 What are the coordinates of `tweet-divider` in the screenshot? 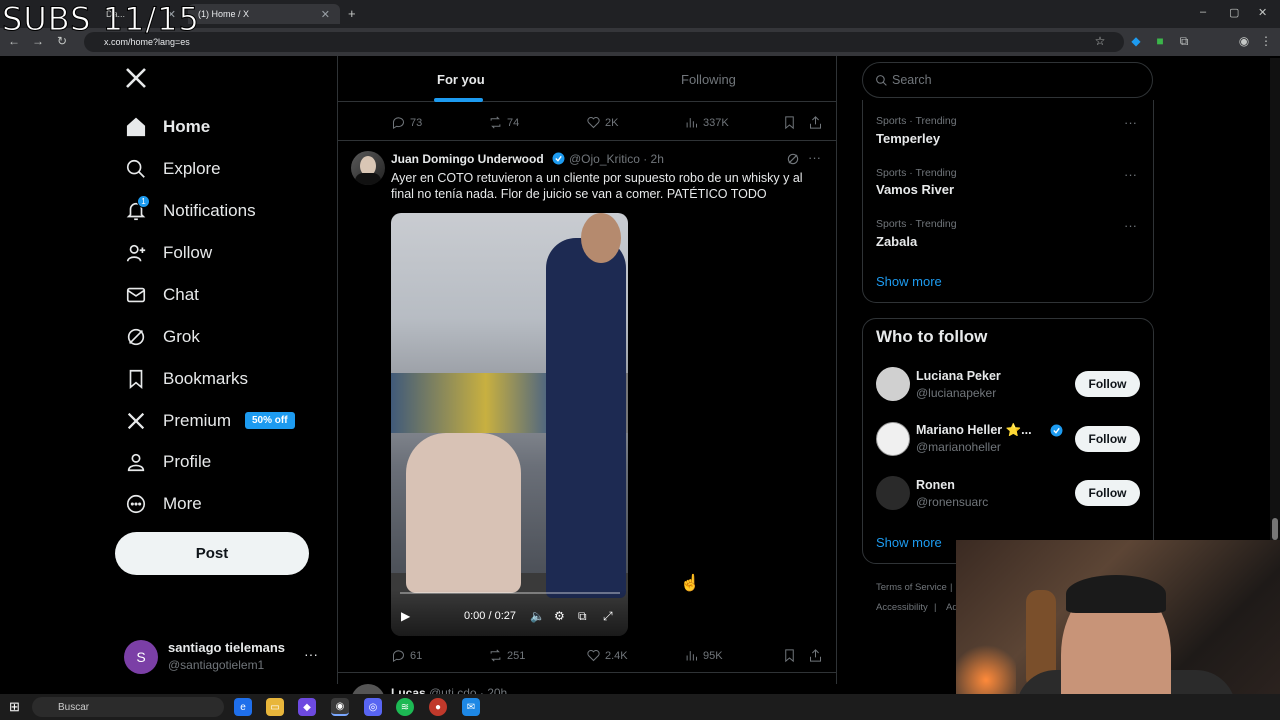 It's located at (587, 672).